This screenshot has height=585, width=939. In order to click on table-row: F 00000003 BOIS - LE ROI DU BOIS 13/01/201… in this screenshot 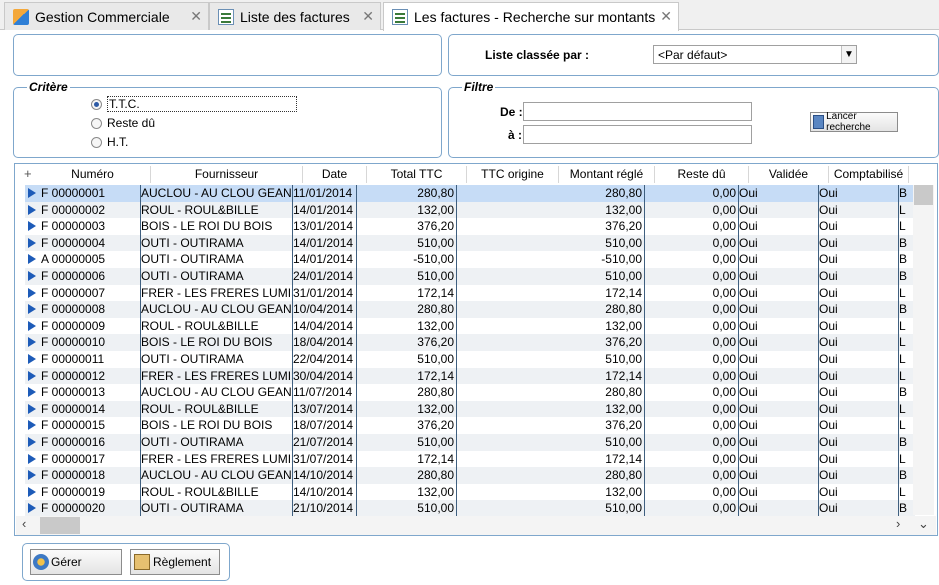, I will do `click(470, 226)`.